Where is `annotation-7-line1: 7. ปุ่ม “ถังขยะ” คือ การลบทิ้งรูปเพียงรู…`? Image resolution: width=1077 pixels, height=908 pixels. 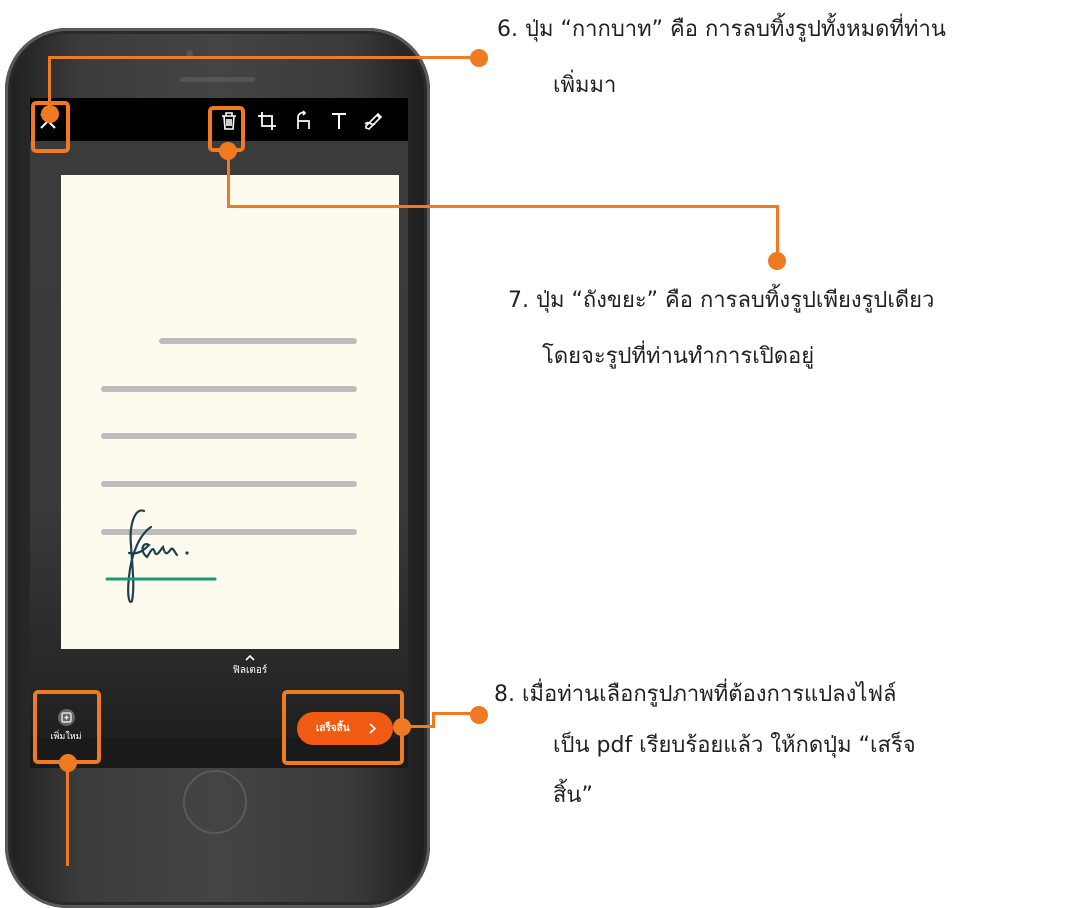
annotation-7-line1: 7. ปุ่ม “ถังขยะ” คือ การลบทิ้งรูปเพียงรู… is located at coordinates (721, 300).